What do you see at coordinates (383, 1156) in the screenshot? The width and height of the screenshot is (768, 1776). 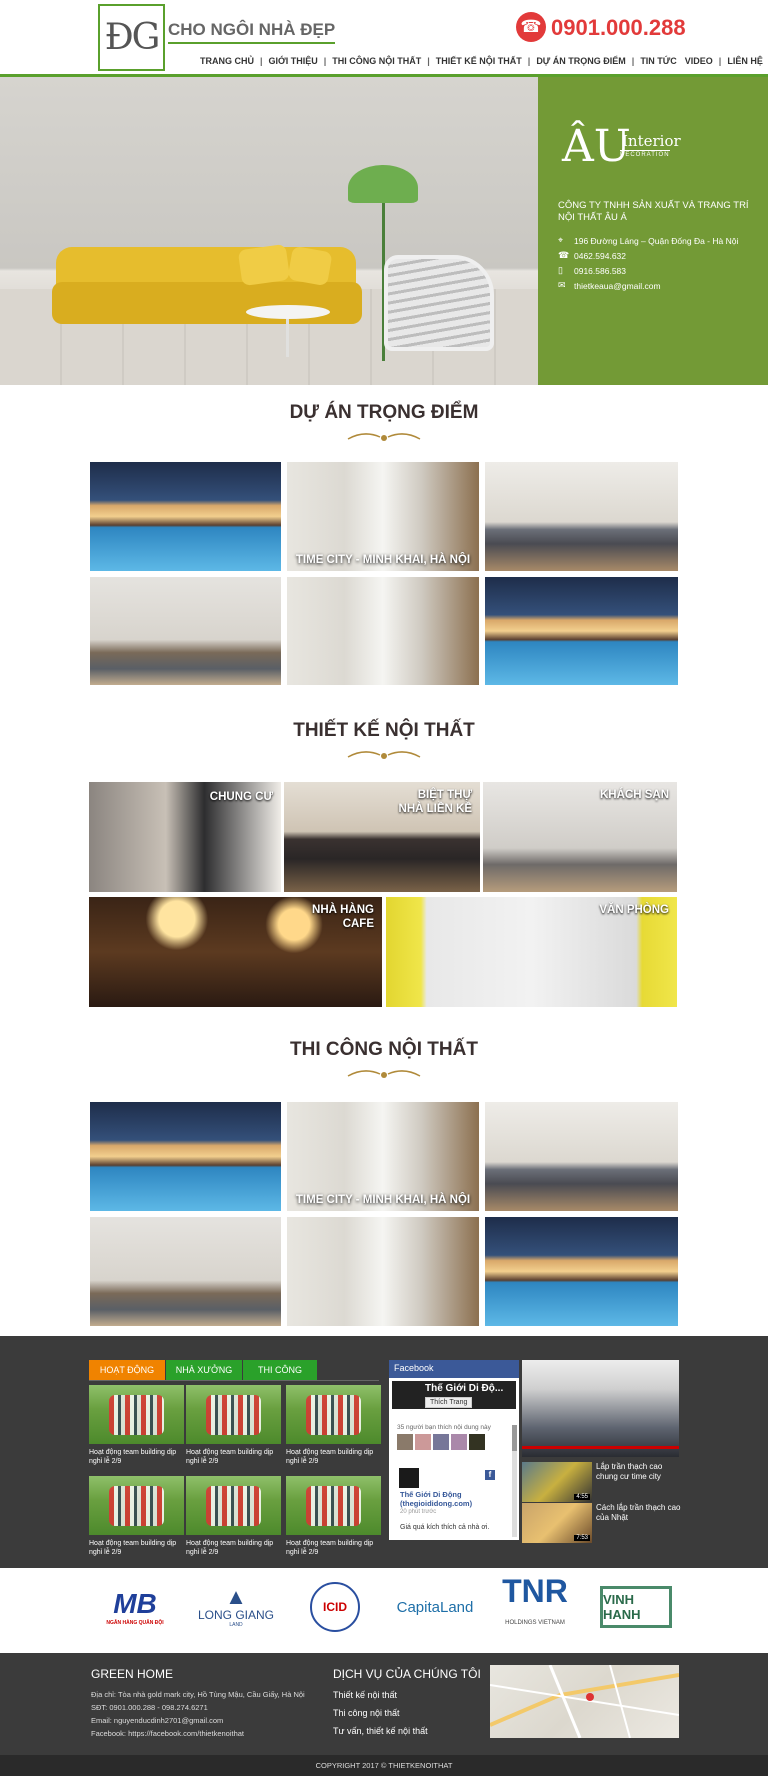 I see `construction-photo: TIME CITY - MINH KHAI, HÀ NỘI` at bounding box center [383, 1156].